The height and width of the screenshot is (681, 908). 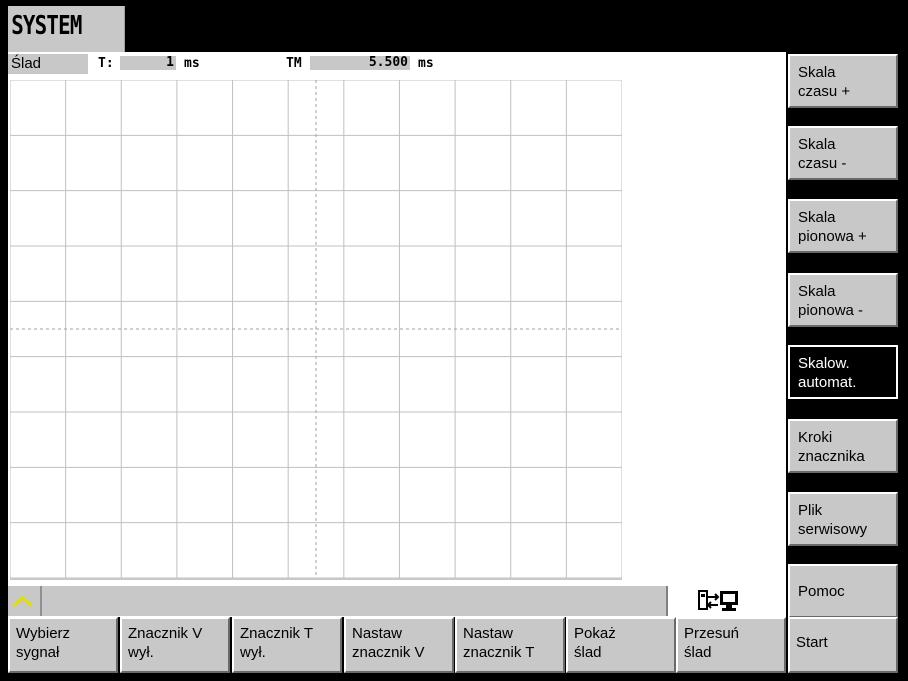 What do you see at coordinates (843, 591) in the screenshot?
I see `softkey-help: Pomoc` at bounding box center [843, 591].